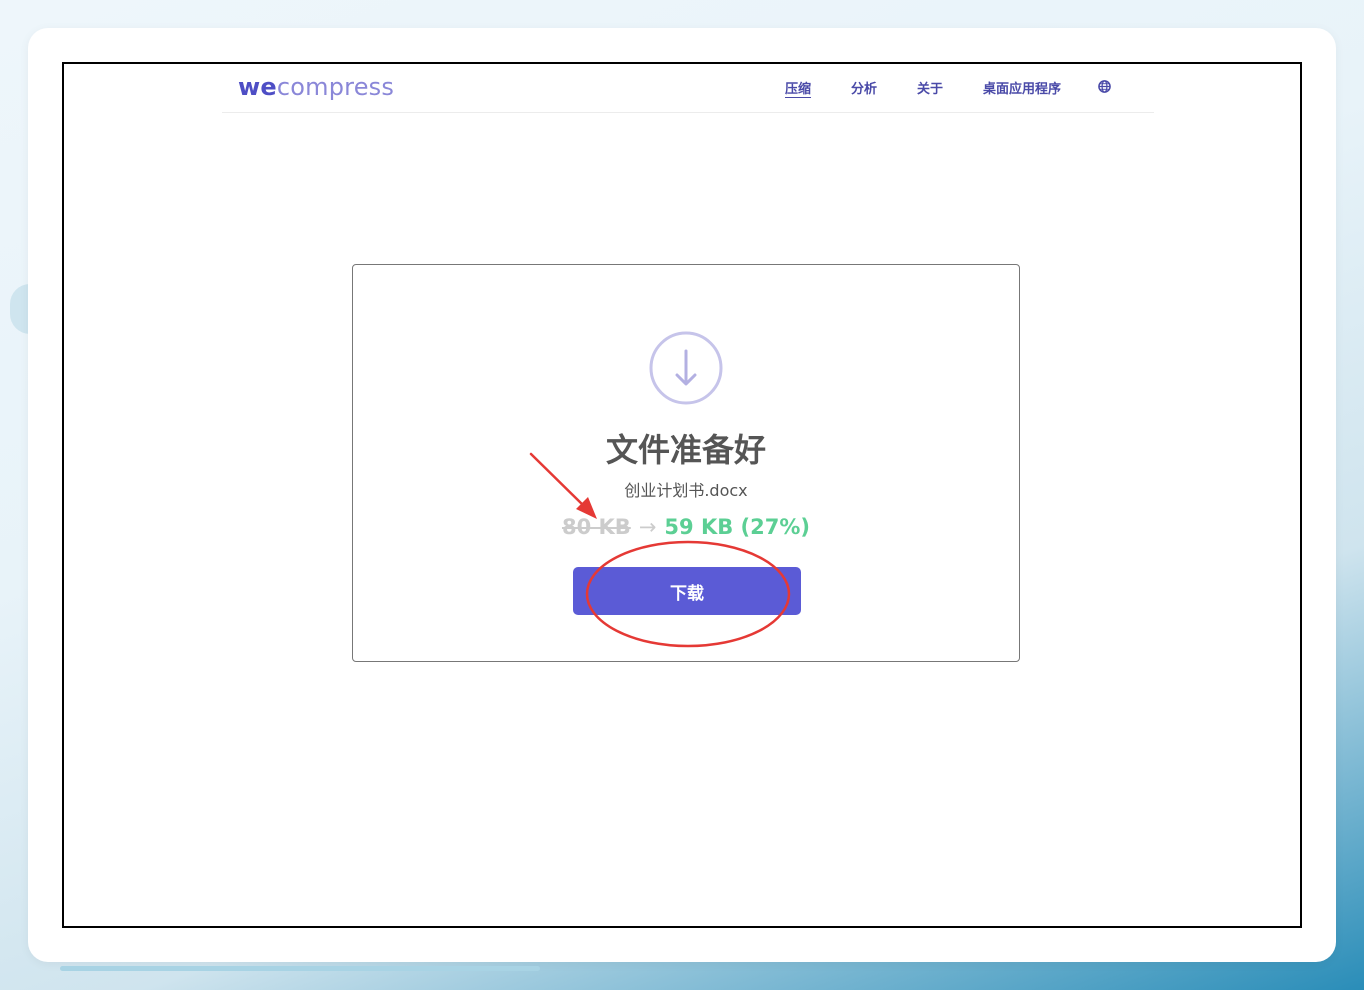 This screenshot has height=990, width=1364. Describe the element at coordinates (1022, 87) in the screenshot. I see `nav-desktop-app: 桌面应用程序` at that location.